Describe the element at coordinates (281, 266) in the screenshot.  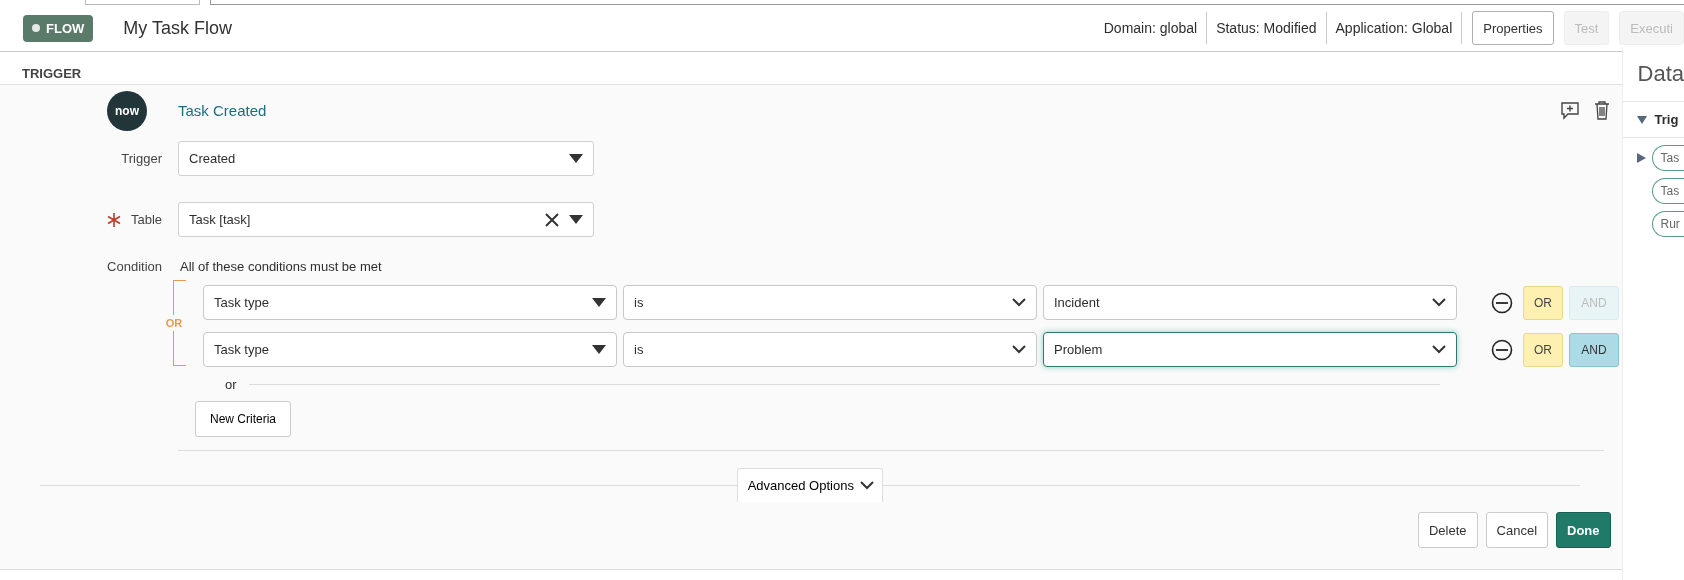
I see `condition-description: All of these conditions must be met` at that location.